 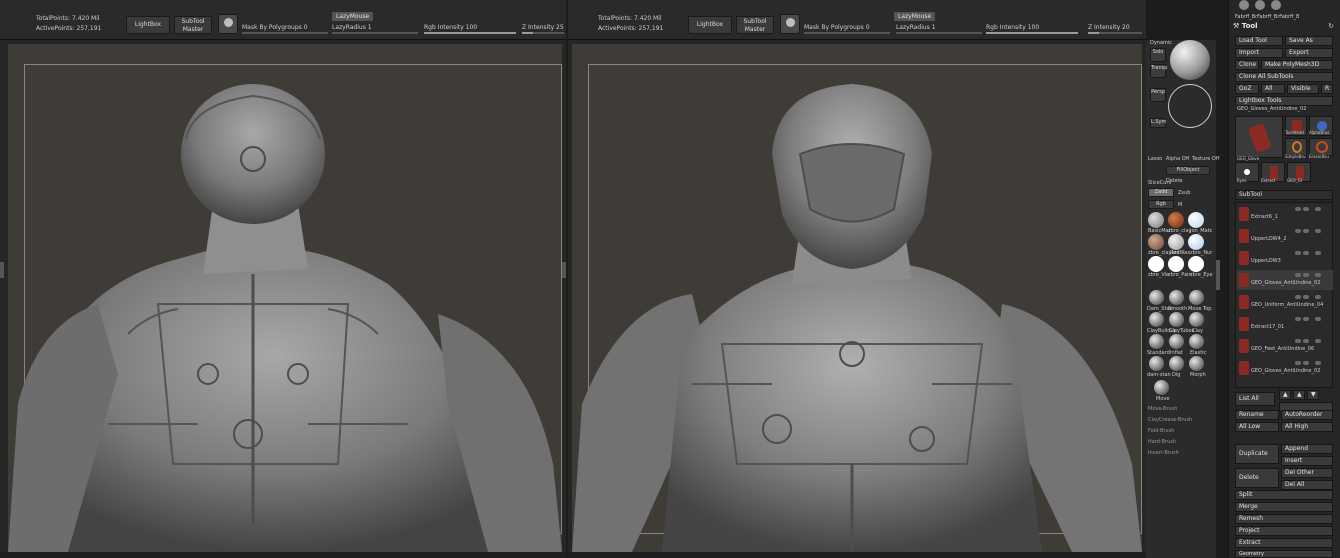 What do you see at coordinates (1297, 65) in the screenshot?
I see `make-polymesh-button: Make PolyMesh3D` at bounding box center [1297, 65].